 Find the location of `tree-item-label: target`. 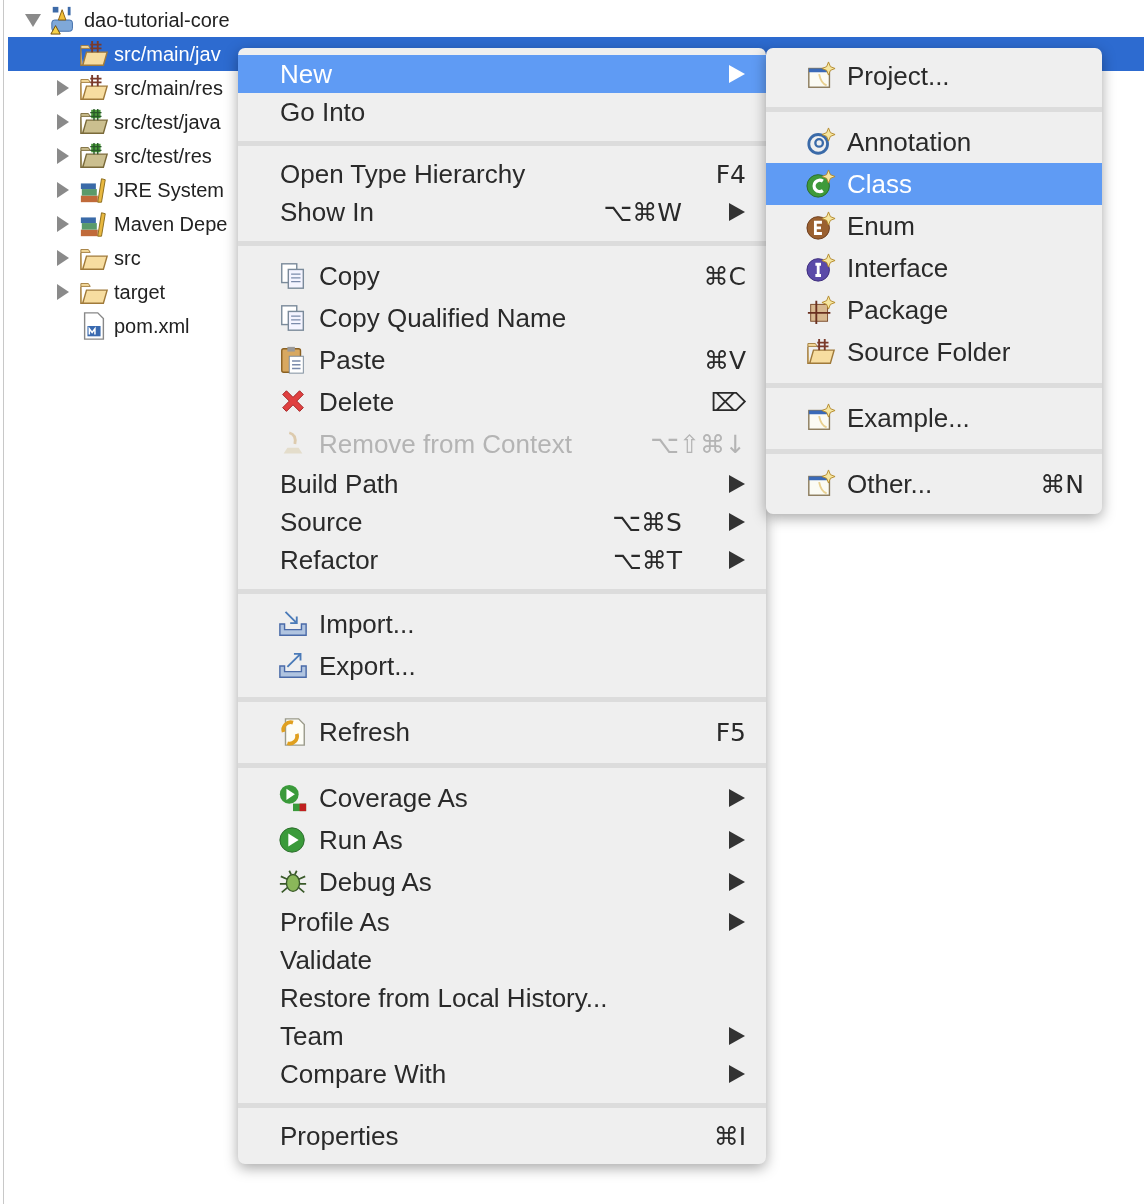

tree-item-label: target is located at coordinates (140, 292).